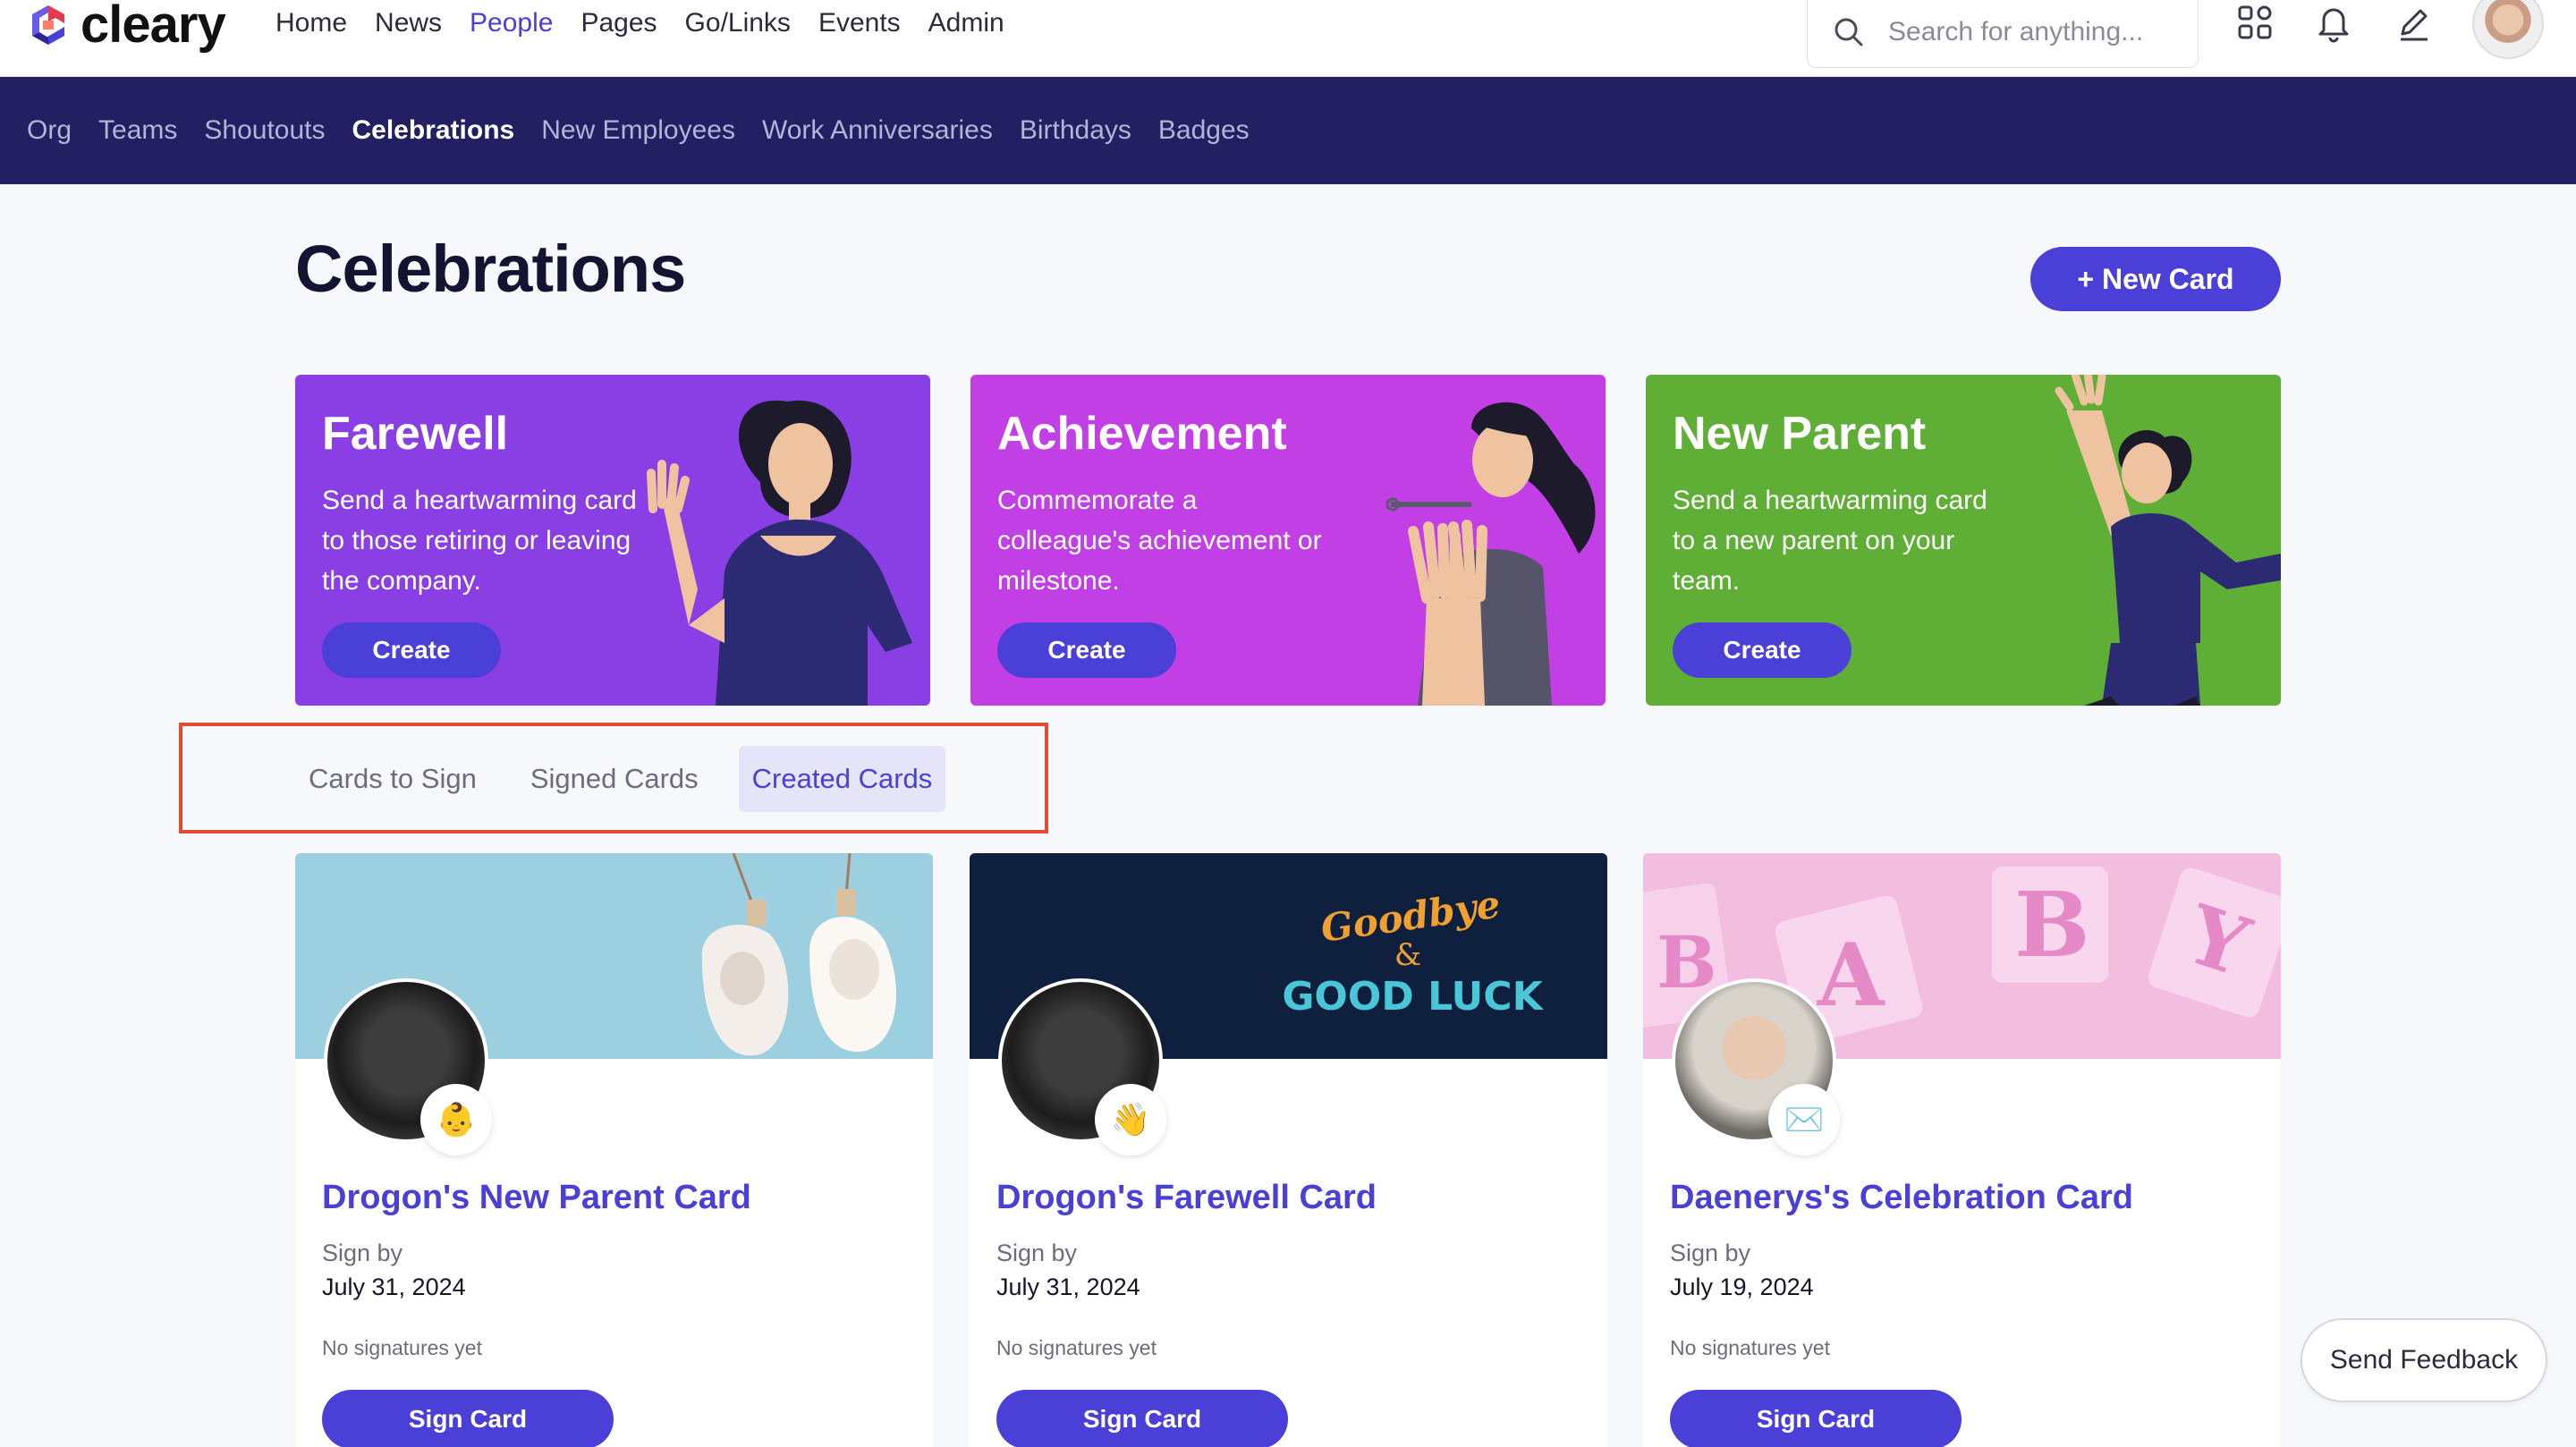 Image resolution: width=2576 pixels, height=1447 pixels. I want to click on card-title: Daenerys's Celebration Card, so click(1901, 1198).